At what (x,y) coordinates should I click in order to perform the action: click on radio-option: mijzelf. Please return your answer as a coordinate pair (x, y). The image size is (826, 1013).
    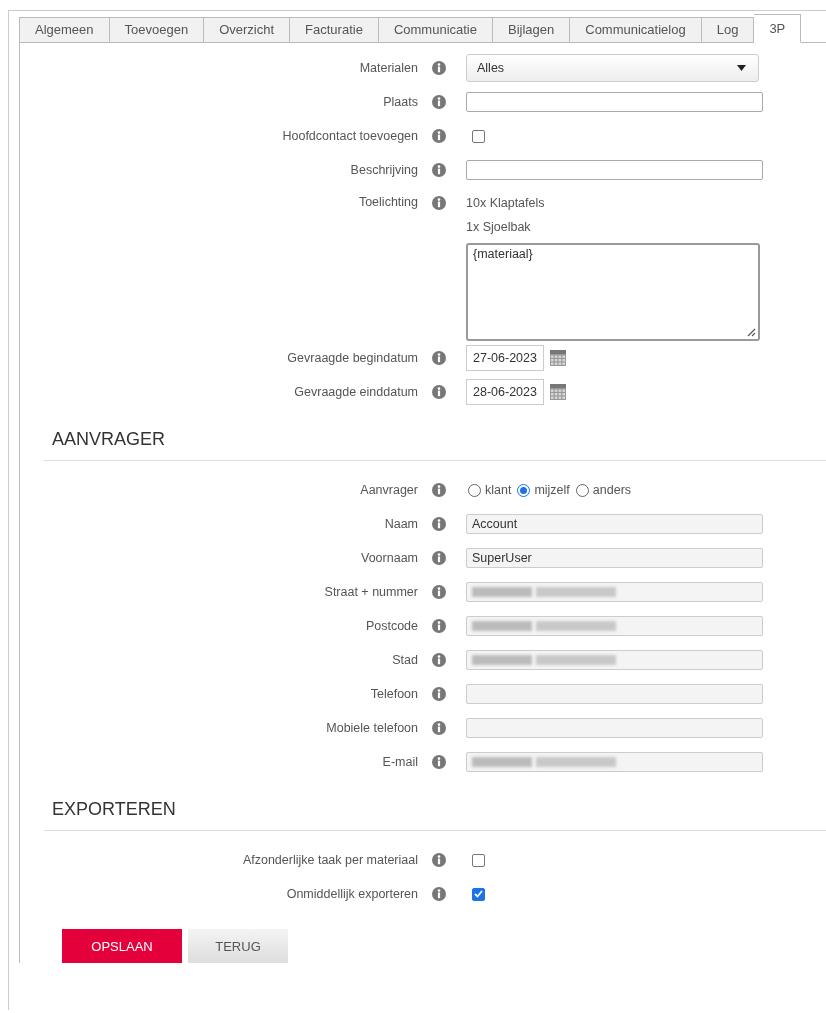
    Looking at the image, I should click on (543, 490).